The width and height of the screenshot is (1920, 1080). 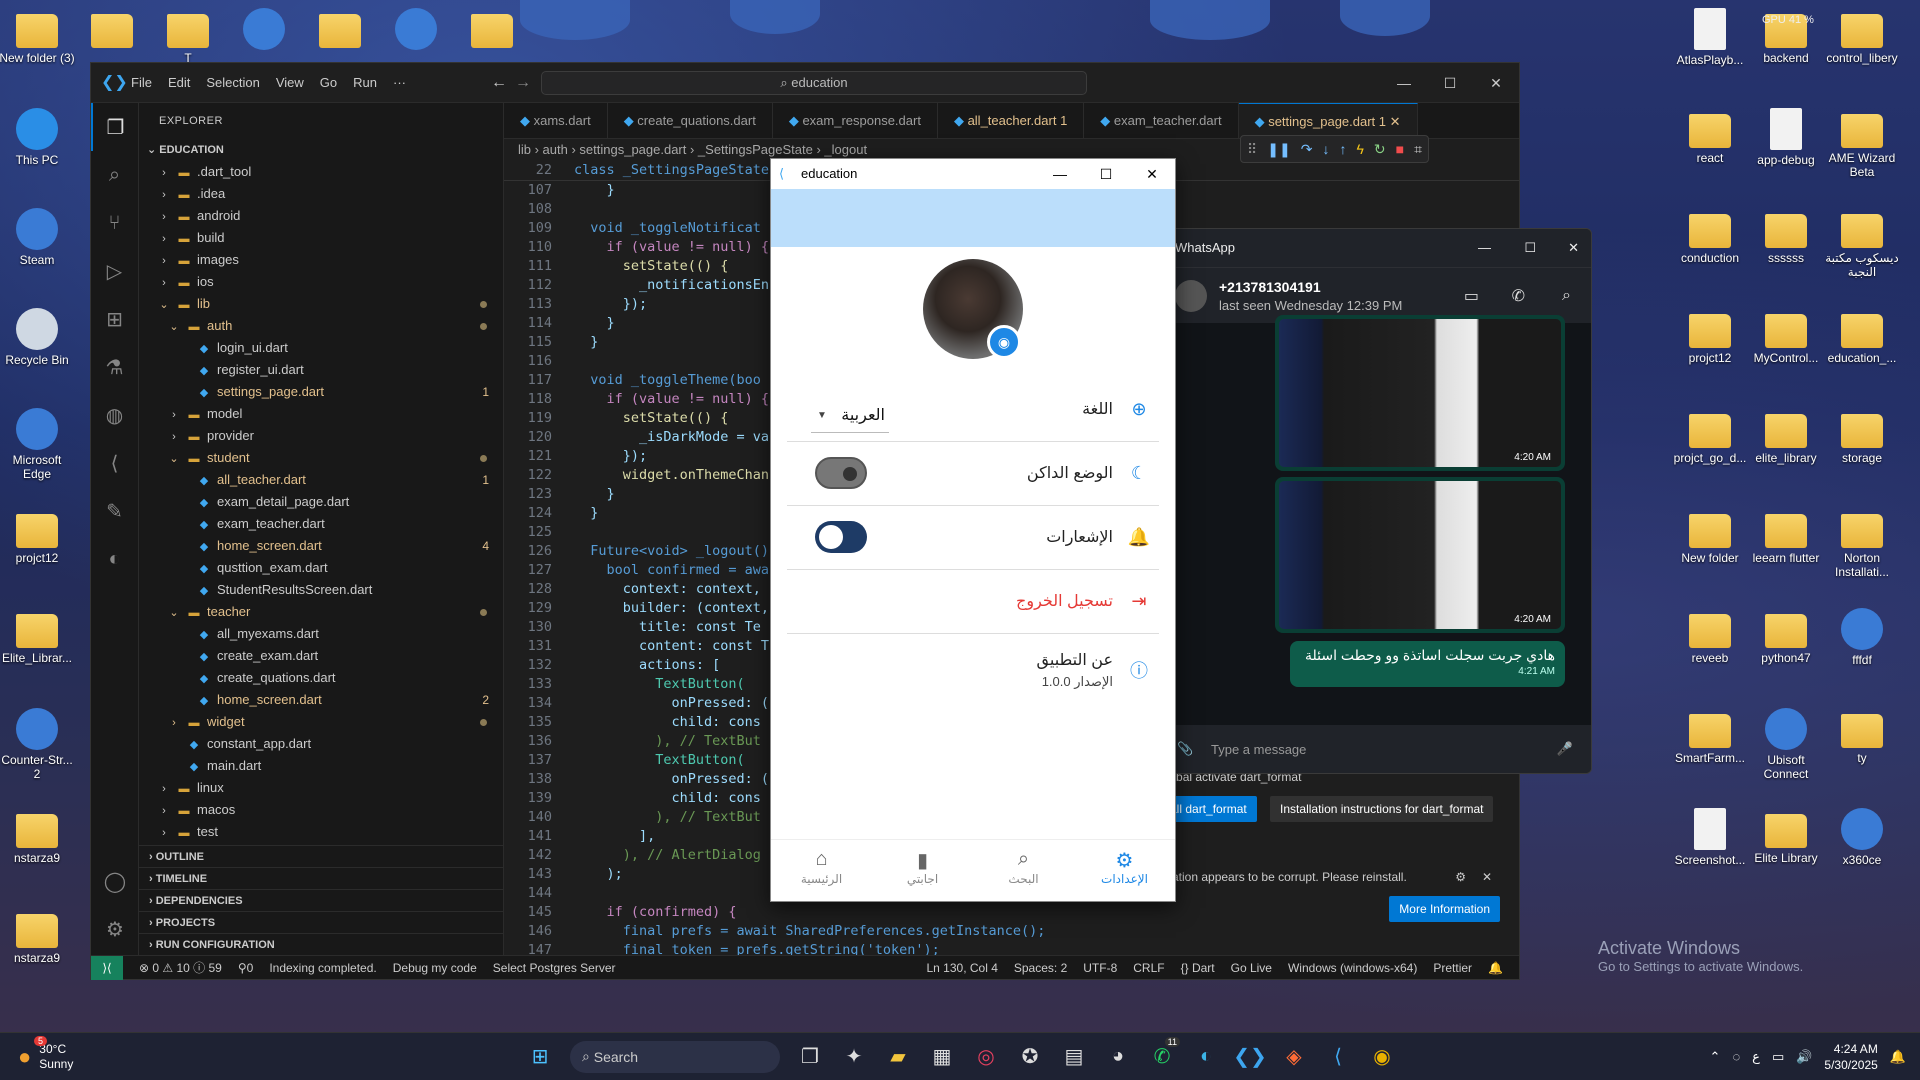 What do you see at coordinates (321, 436) in the screenshot?
I see `tree-item: › ▬ provider` at bounding box center [321, 436].